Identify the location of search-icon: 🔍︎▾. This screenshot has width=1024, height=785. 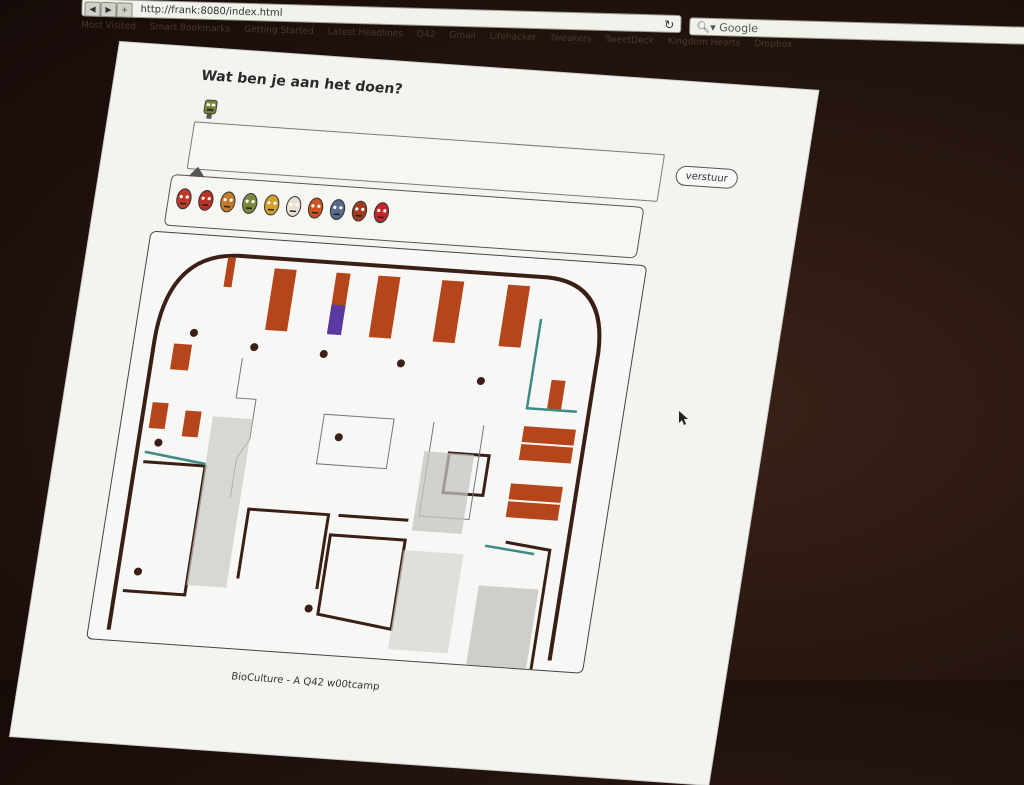
(706, 27).